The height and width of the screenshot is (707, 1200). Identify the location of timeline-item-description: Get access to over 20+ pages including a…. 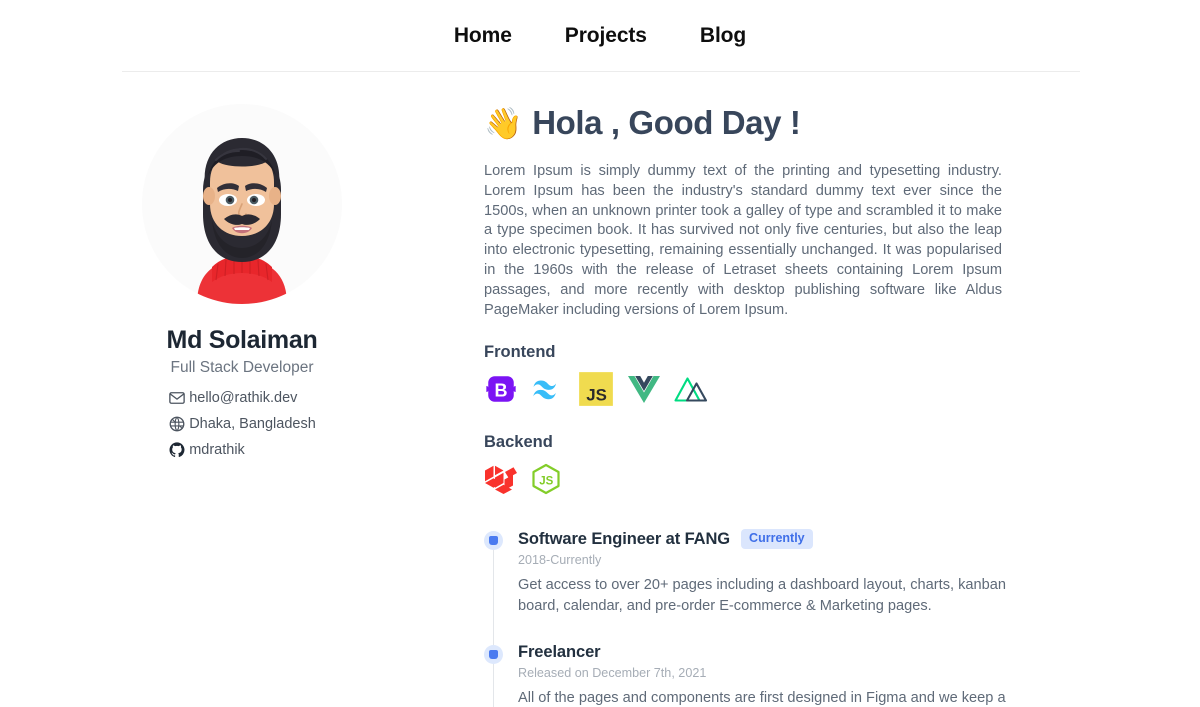
(762, 595).